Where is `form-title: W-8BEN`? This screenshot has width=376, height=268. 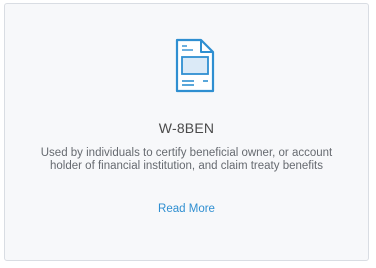
form-title: W-8BEN is located at coordinates (186, 128).